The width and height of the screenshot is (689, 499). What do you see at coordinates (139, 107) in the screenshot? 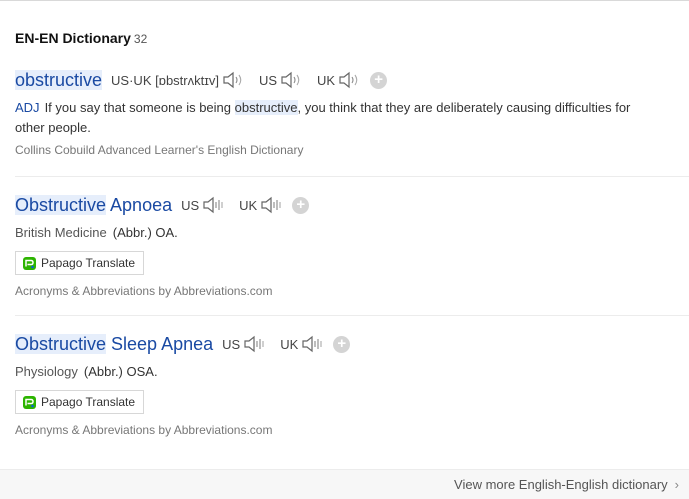
I see `definition-text-before: If you say that someone is being` at bounding box center [139, 107].